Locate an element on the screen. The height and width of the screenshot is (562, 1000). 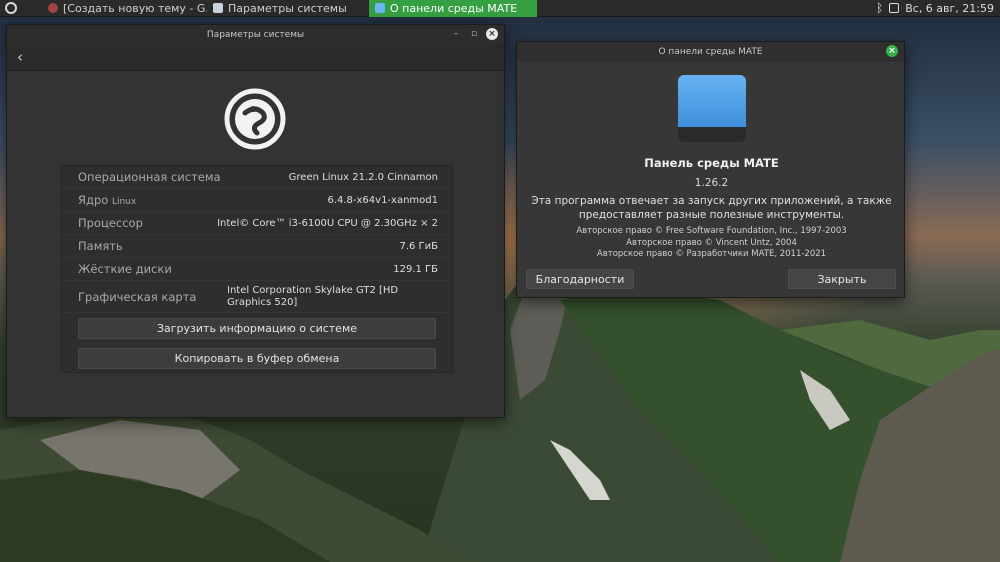
credits-button: Благодарности is located at coordinates (580, 279).